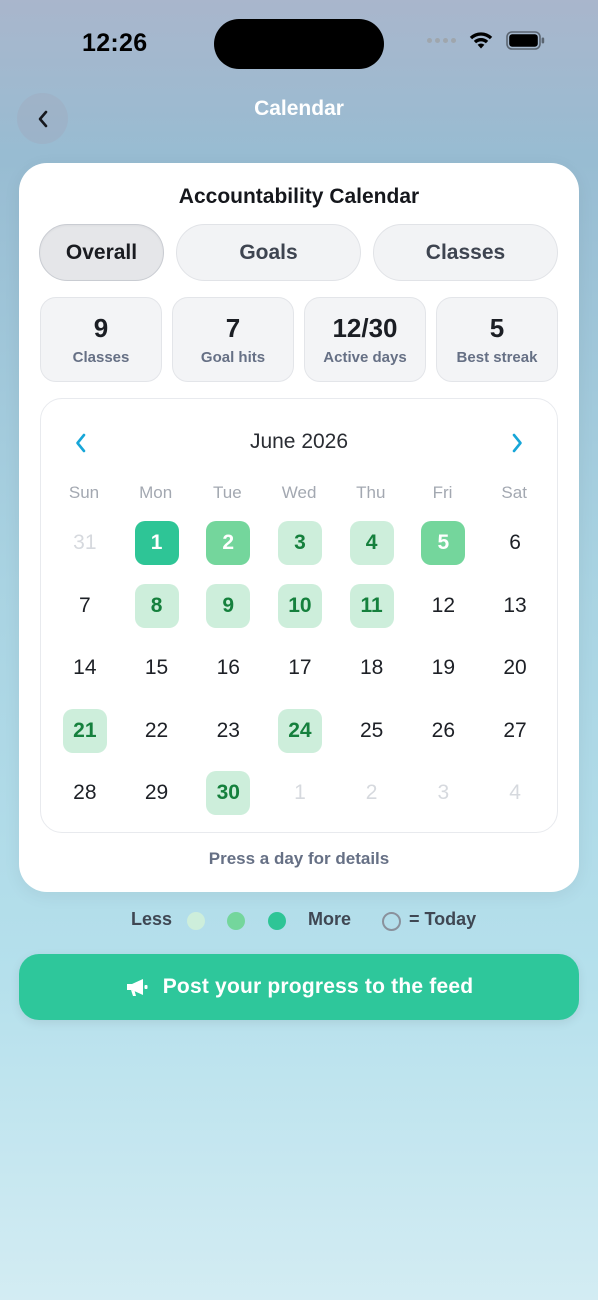  Describe the element at coordinates (515, 668) in the screenshot. I see `calendar-day: 20` at that location.